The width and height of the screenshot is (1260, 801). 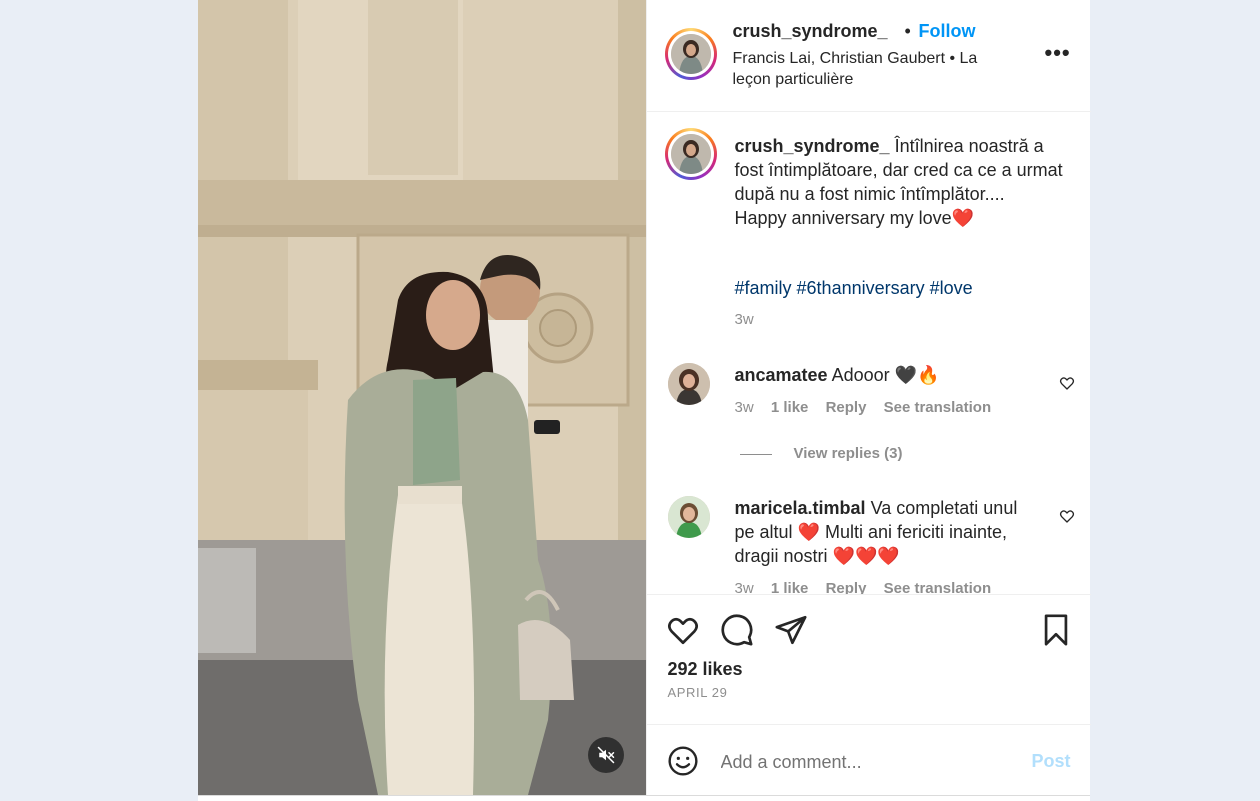 What do you see at coordinates (861, 288) in the screenshot?
I see `hashtag-link: #6thanniversary` at bounding box center [861, 288].